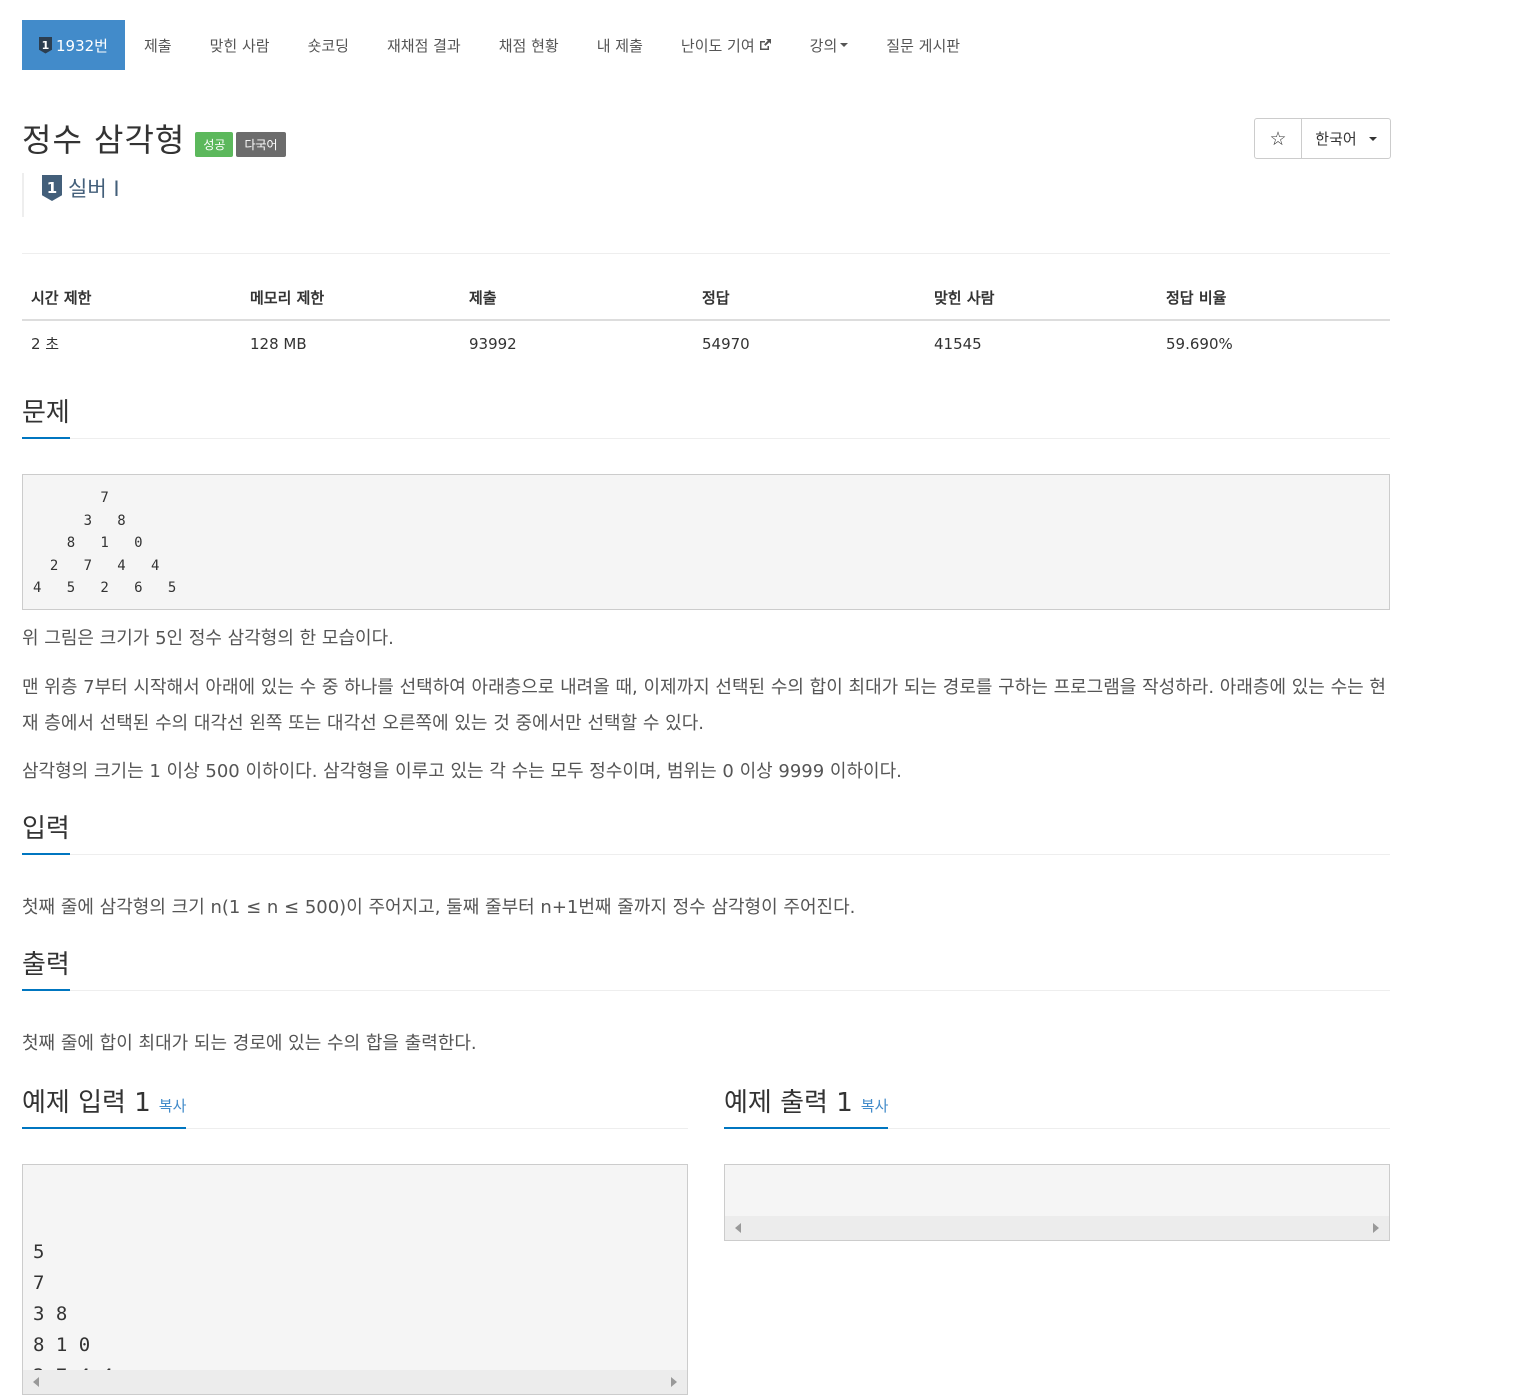 This screenshot has width=1519, height=1395. I want to click on language-dropdown: 한국어, so click(1346, 138).